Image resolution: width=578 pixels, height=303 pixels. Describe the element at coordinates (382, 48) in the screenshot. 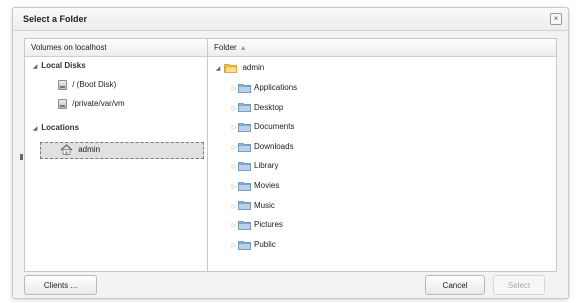

I see `folder-column-header: Folder ▲` at that location.